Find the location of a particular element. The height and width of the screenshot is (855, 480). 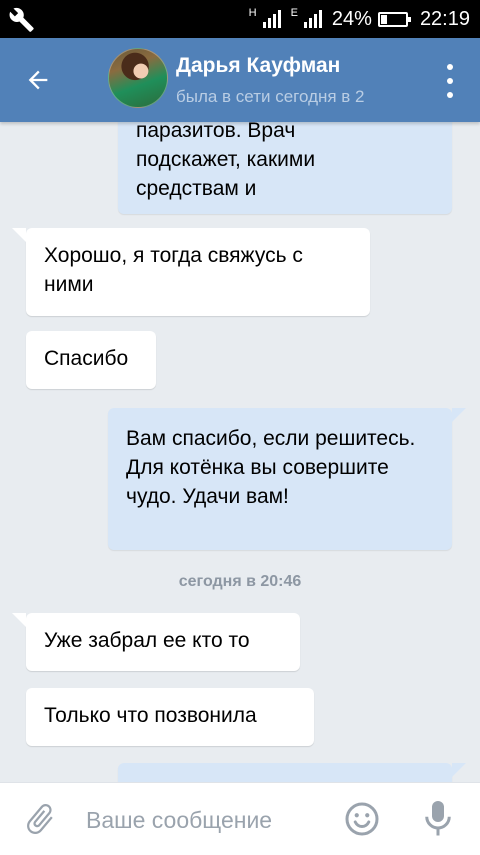

emoji-icon is located at coordinates (362, 819).